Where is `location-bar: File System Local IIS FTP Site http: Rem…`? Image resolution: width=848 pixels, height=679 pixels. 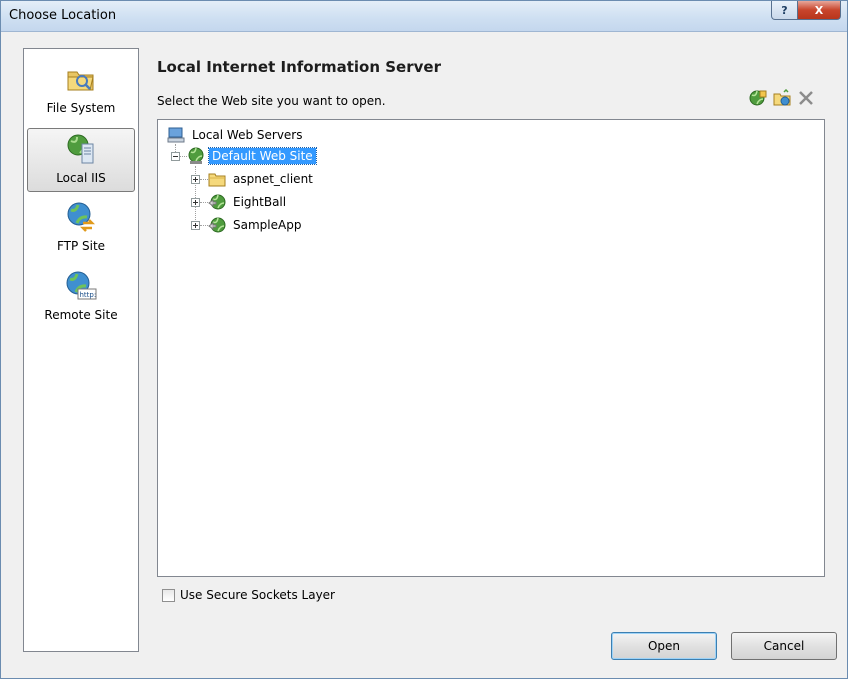
location-bar: File System Local IIS FTP Site http: Rem… is located at coordinates (81, 350).